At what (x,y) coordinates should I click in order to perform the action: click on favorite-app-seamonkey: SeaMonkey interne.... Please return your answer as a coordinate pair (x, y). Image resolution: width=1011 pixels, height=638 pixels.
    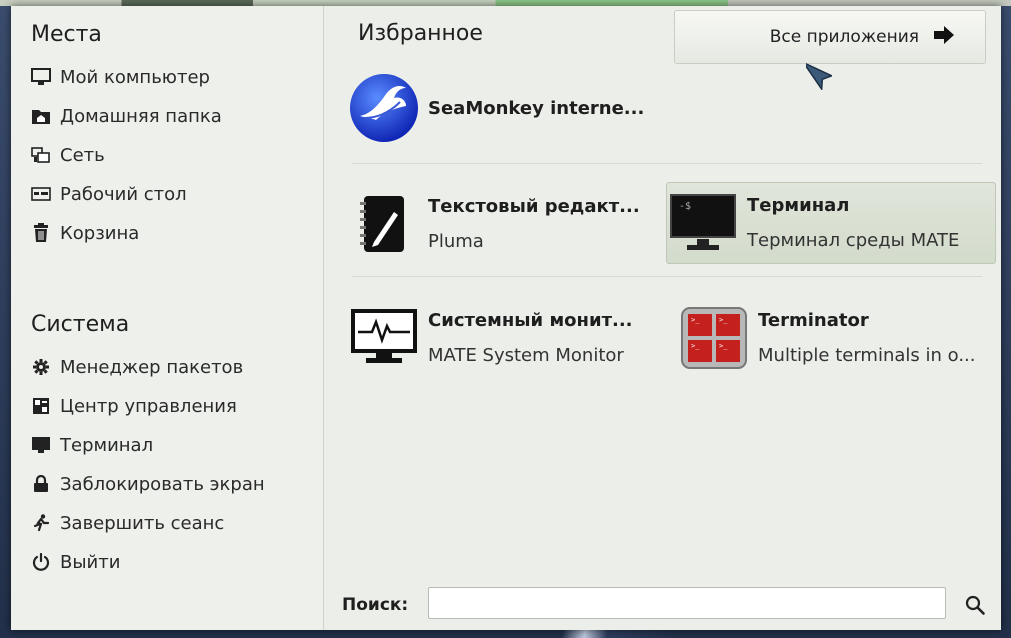
    Looking at the image, I should click on (508, 108).